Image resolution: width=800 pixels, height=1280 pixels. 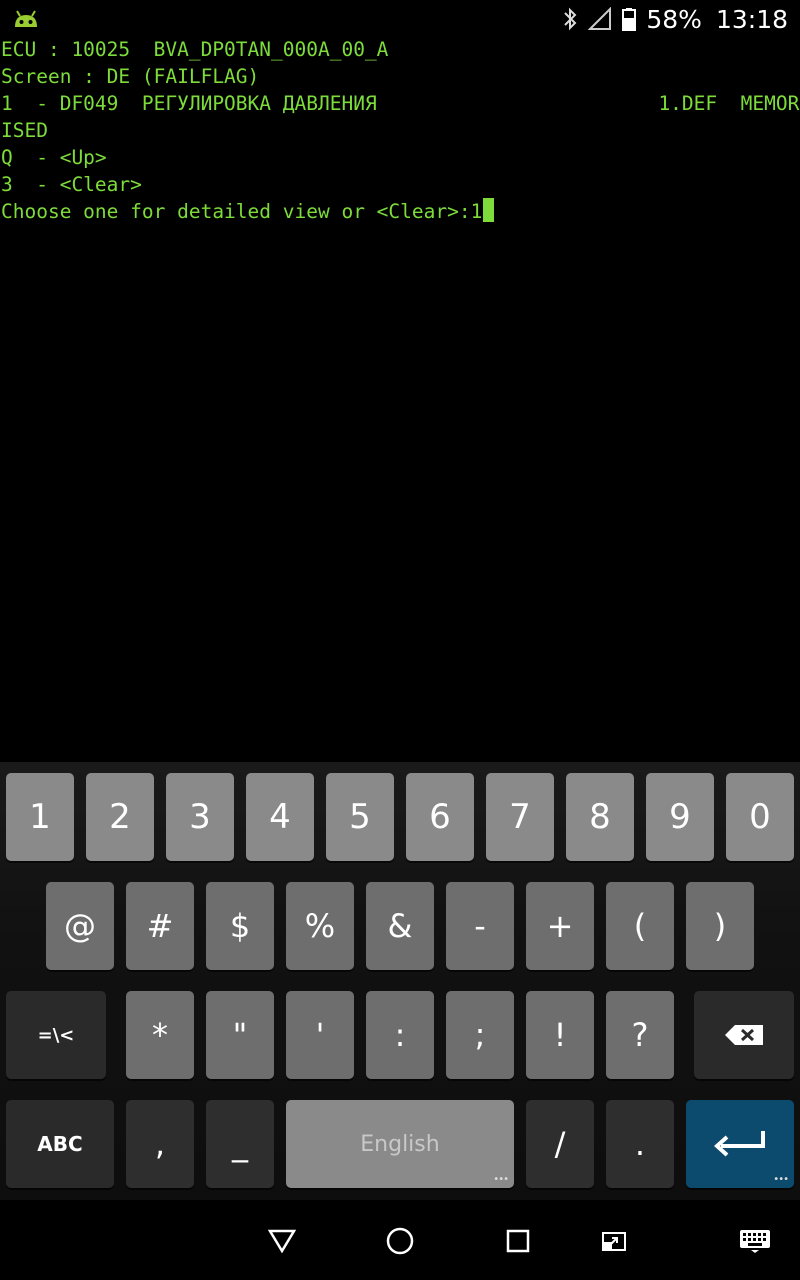 What do you see at coordinates (760, 817) in the screenshot?
I see `key-0: 0` at bounding box center [760, 817].